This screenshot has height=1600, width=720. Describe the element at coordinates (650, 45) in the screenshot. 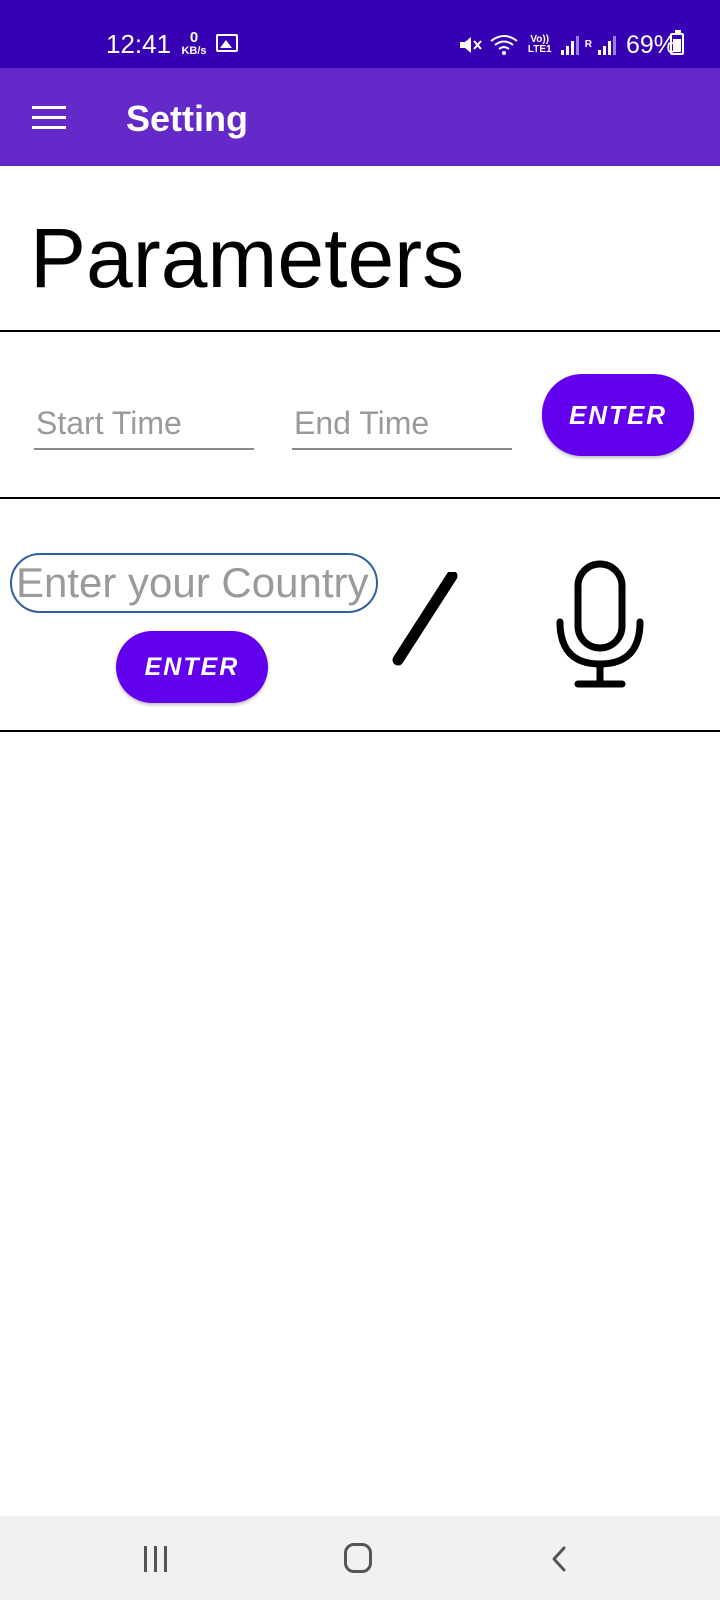

I see `battery-percent: 69%` at that location.